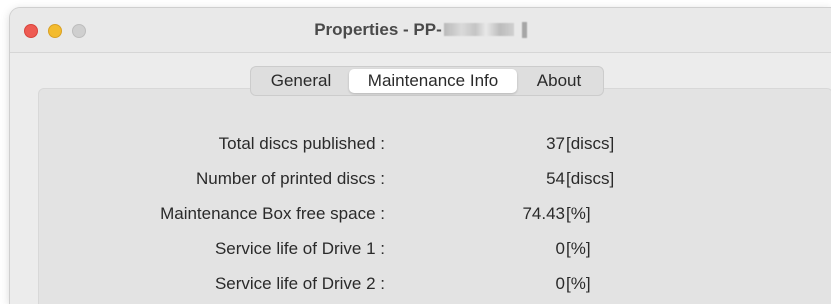 The image size is (831, 304). I want to click on info-row-drive-1: Service life of Drive 1 : 0 [%], so click(420, 251).